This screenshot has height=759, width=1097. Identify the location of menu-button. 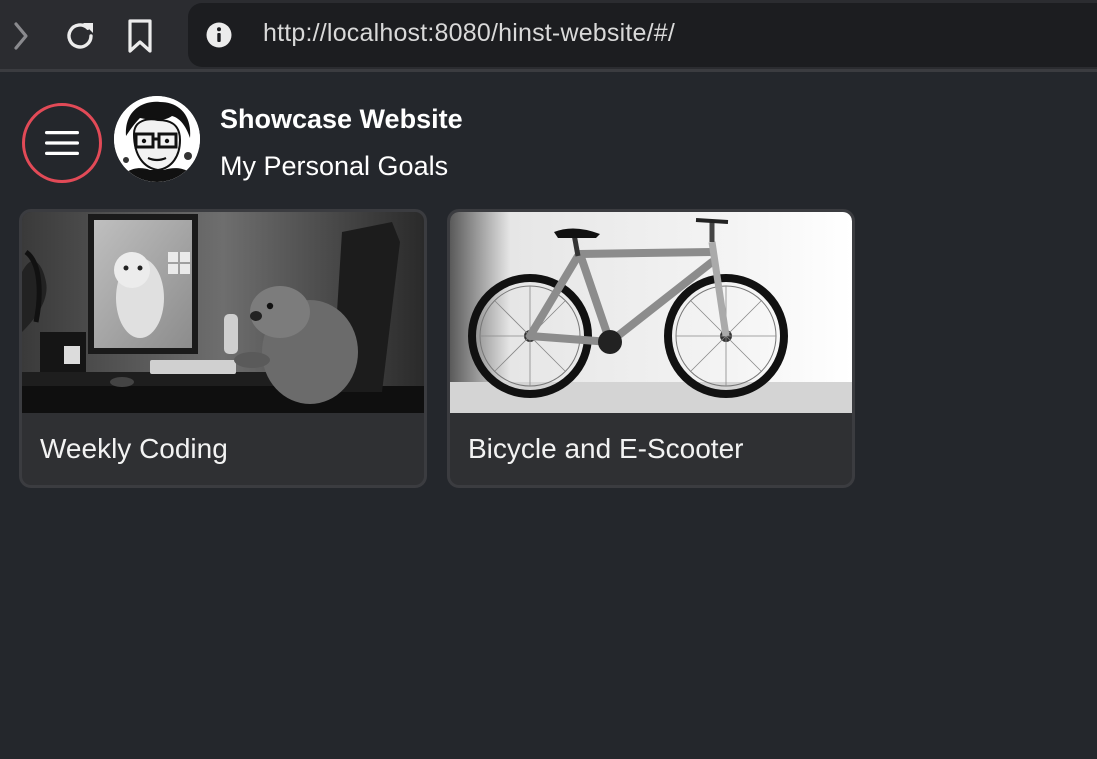
(62, 143).